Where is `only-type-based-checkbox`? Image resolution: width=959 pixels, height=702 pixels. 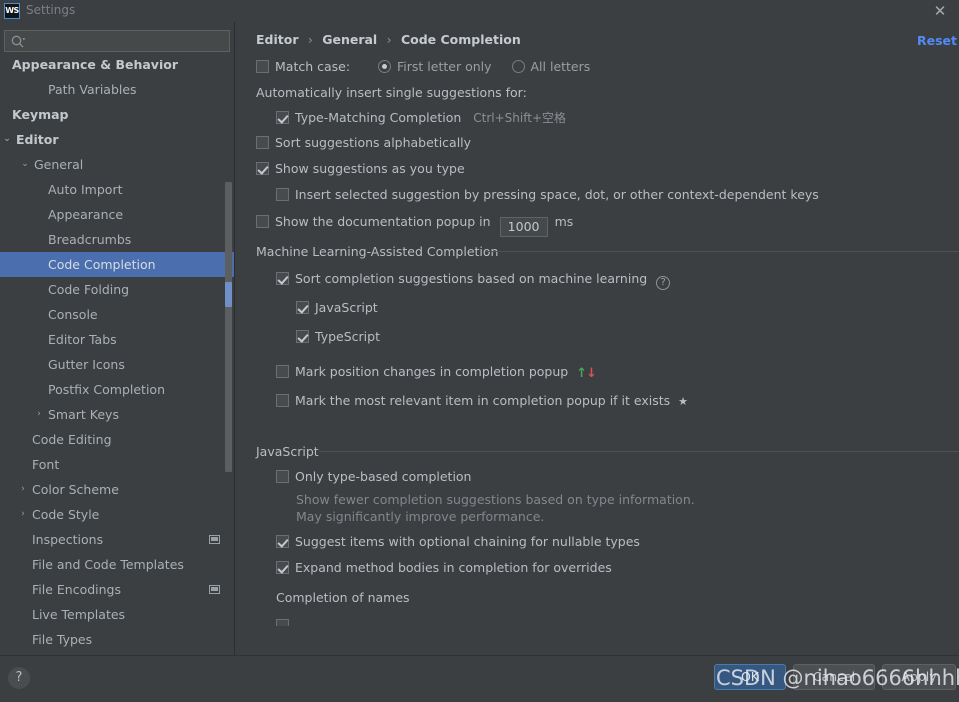 only-type-based-checkbox is located at coordinates (282, 476).